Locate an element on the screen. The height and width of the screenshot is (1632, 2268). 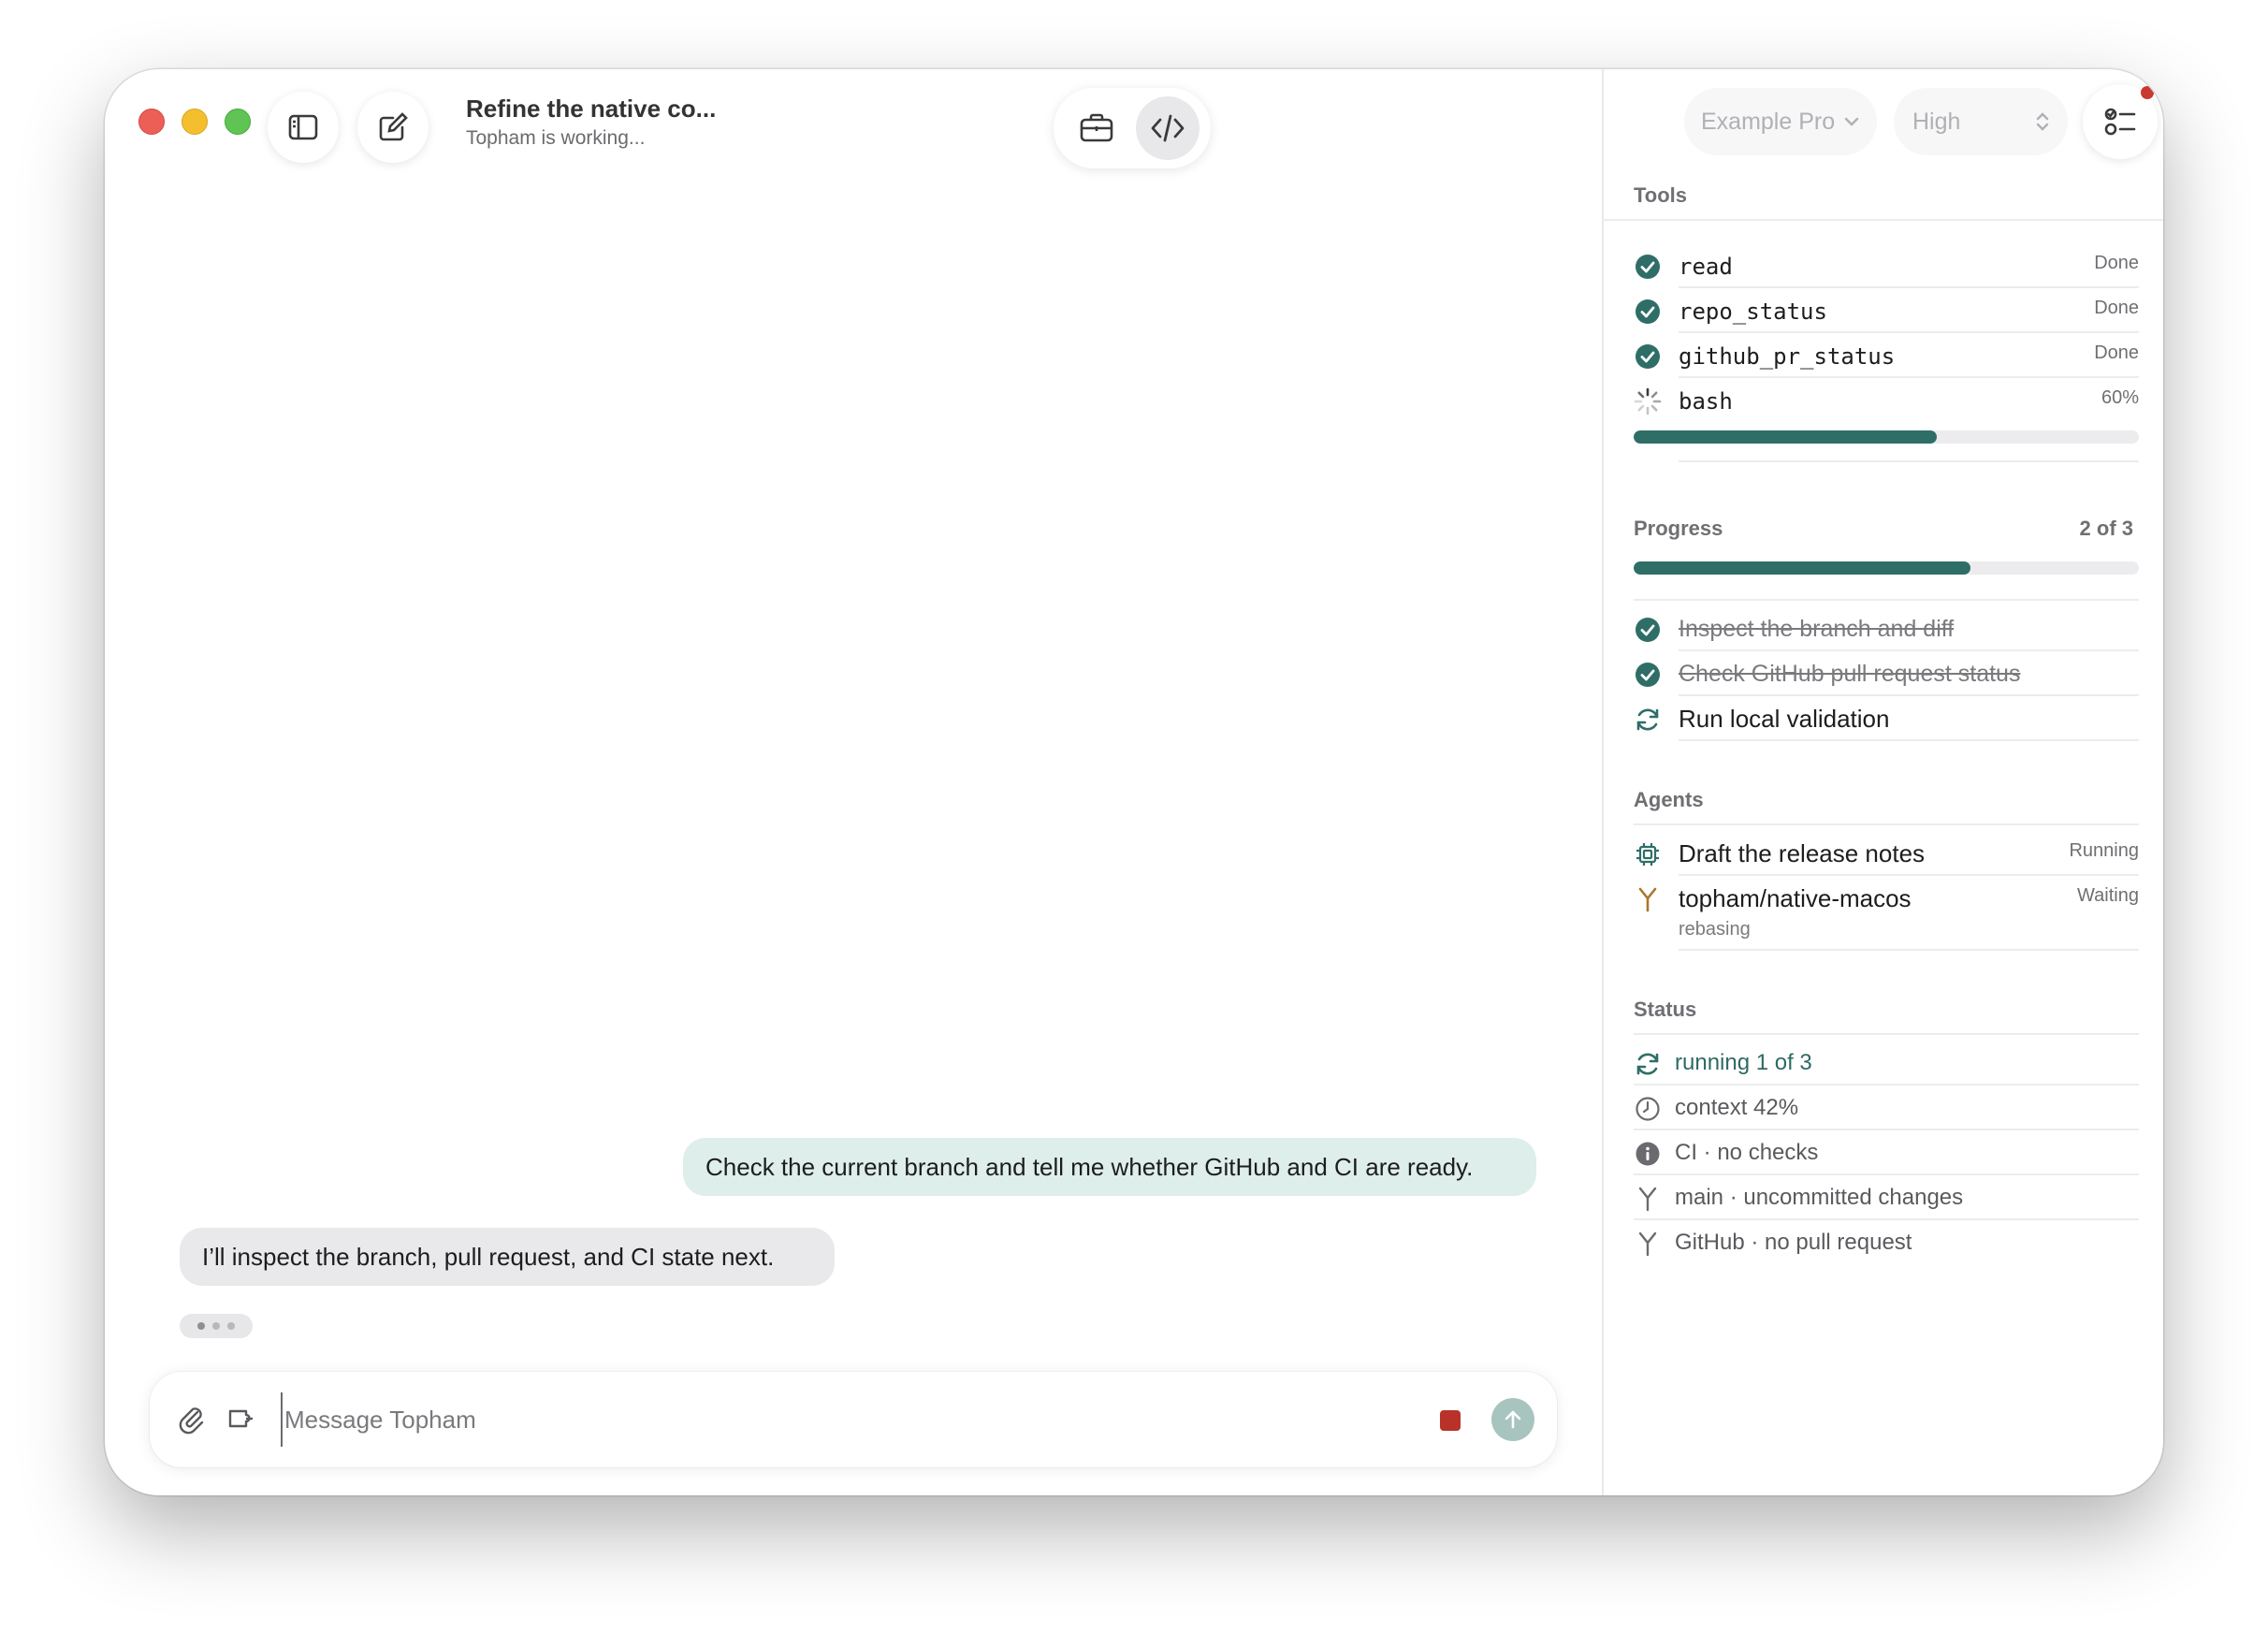
compose-icon is located at coordinates (393, 127).